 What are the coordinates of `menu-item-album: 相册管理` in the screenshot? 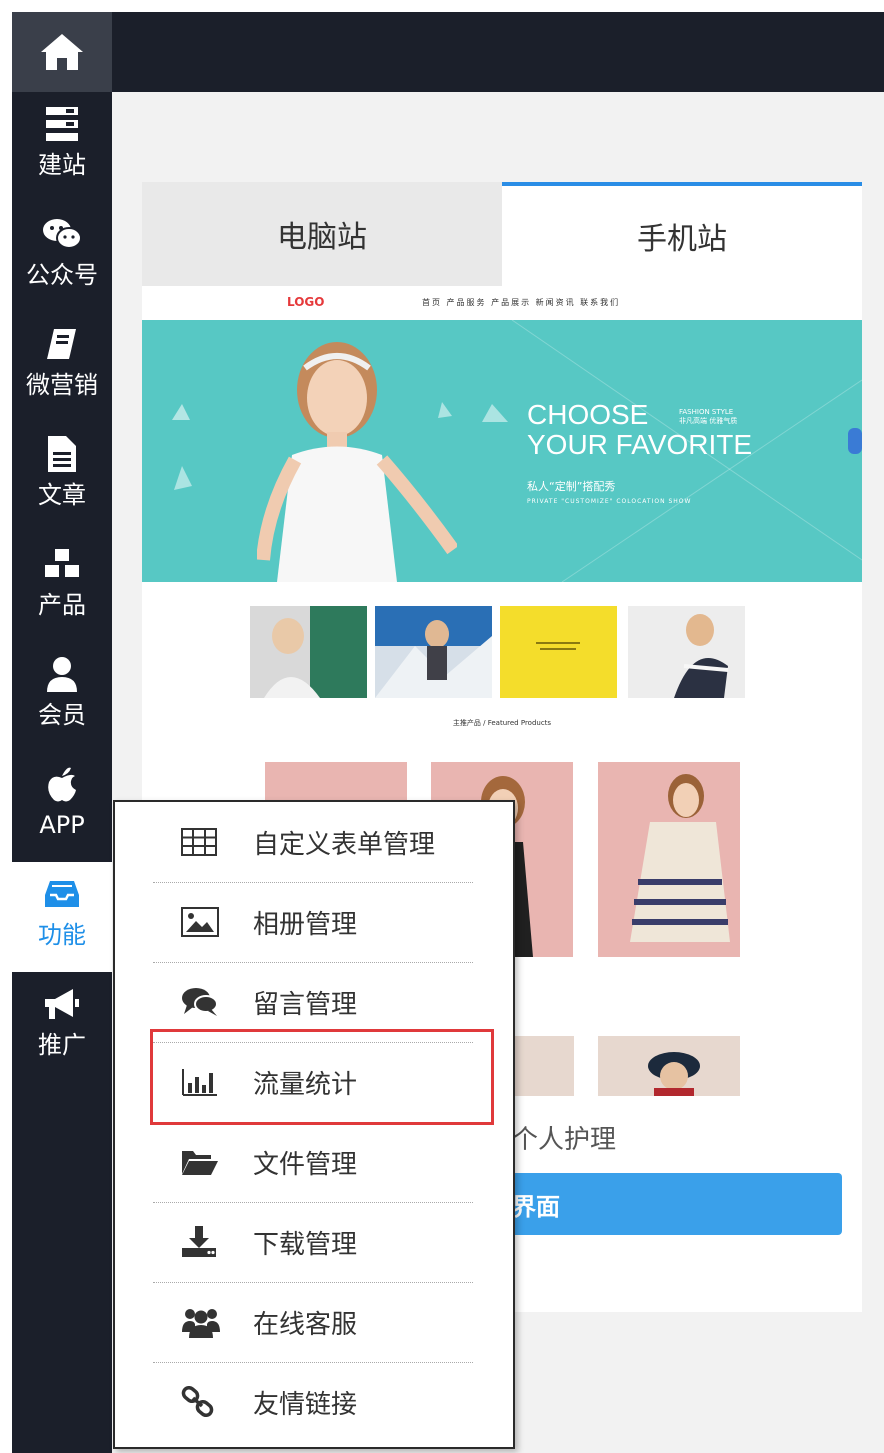 It's located at (313, 922).